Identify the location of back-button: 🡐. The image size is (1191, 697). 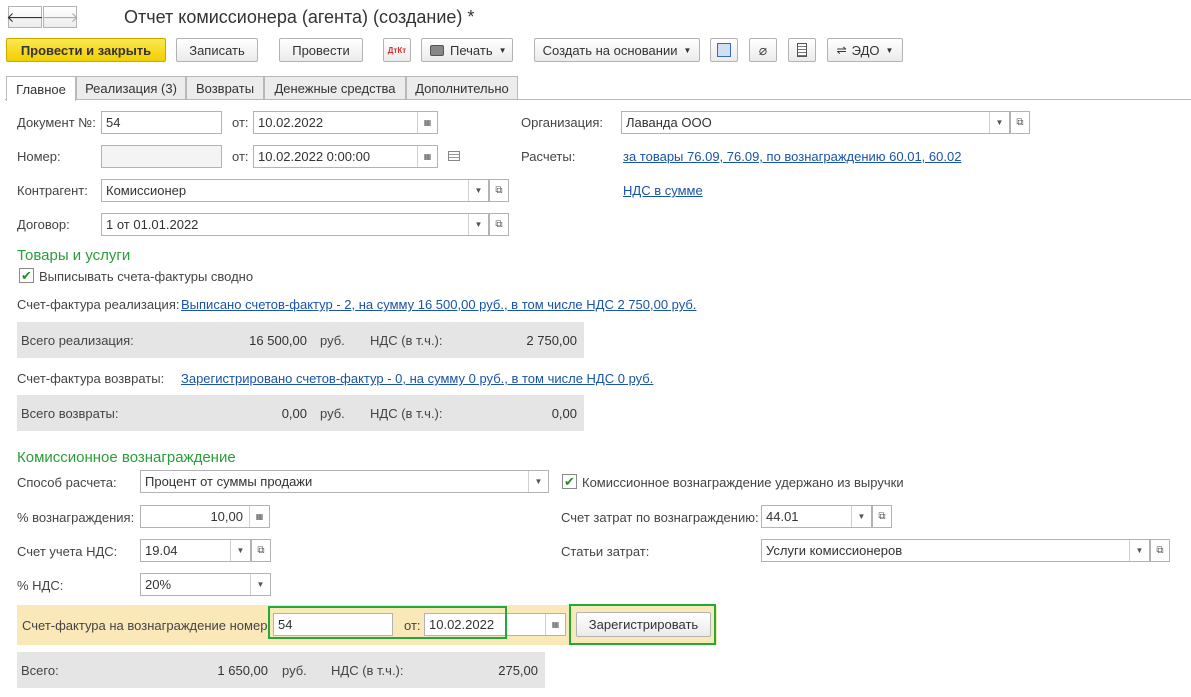
(25, 17).